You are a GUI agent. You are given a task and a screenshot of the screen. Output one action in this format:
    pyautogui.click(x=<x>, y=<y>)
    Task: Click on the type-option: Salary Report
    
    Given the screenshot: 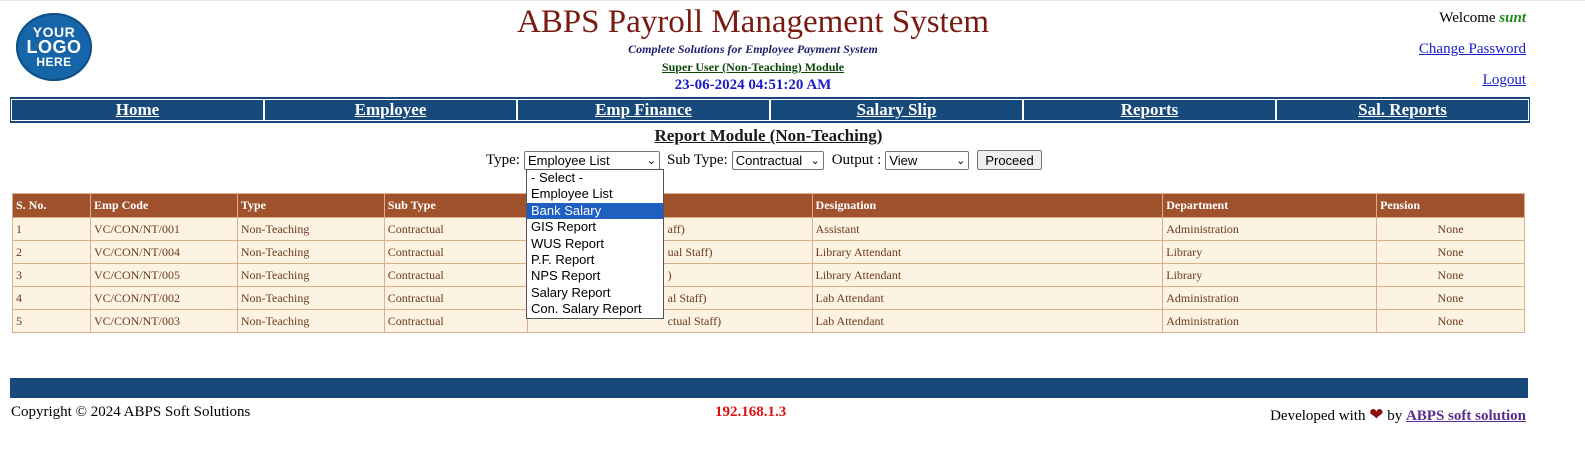 What is the action you would take?
    pyautogui.click(x=595, y=293)
    